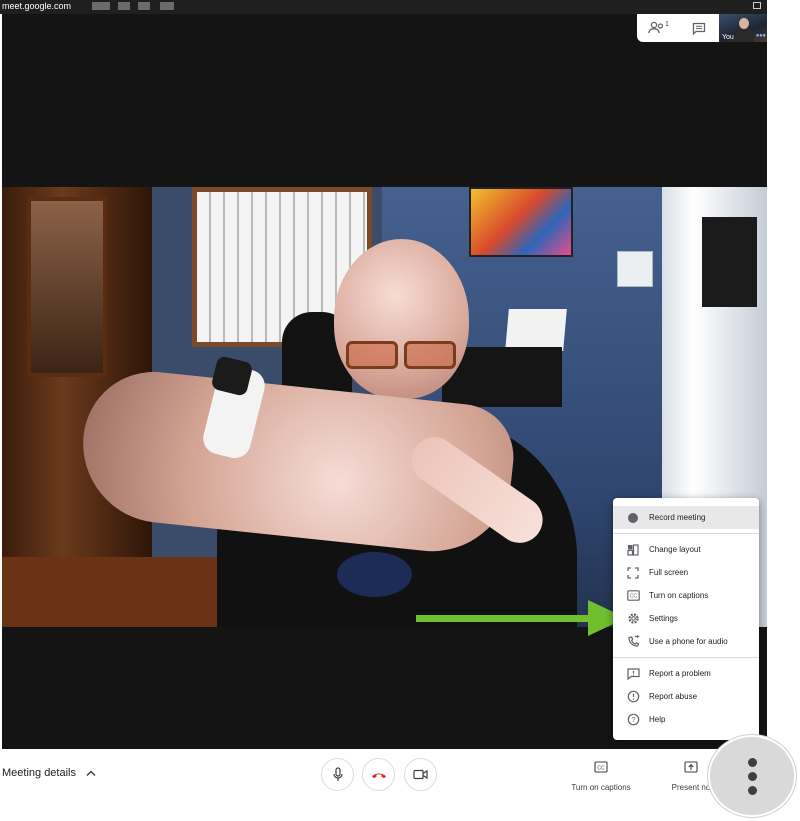  I want to click on menu-item-help: ? Help, so click(686, 719).